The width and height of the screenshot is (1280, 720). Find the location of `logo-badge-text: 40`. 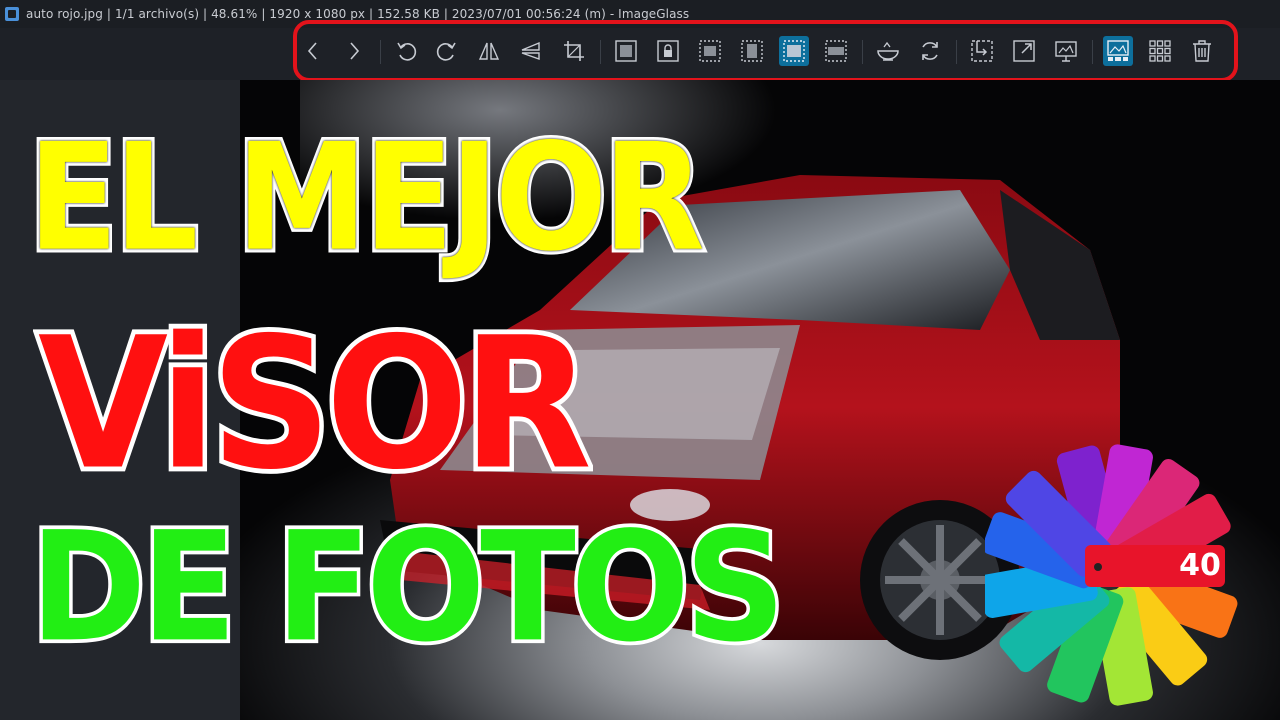

logo-badge-text: 40 is located at coordinates (1200, 565).